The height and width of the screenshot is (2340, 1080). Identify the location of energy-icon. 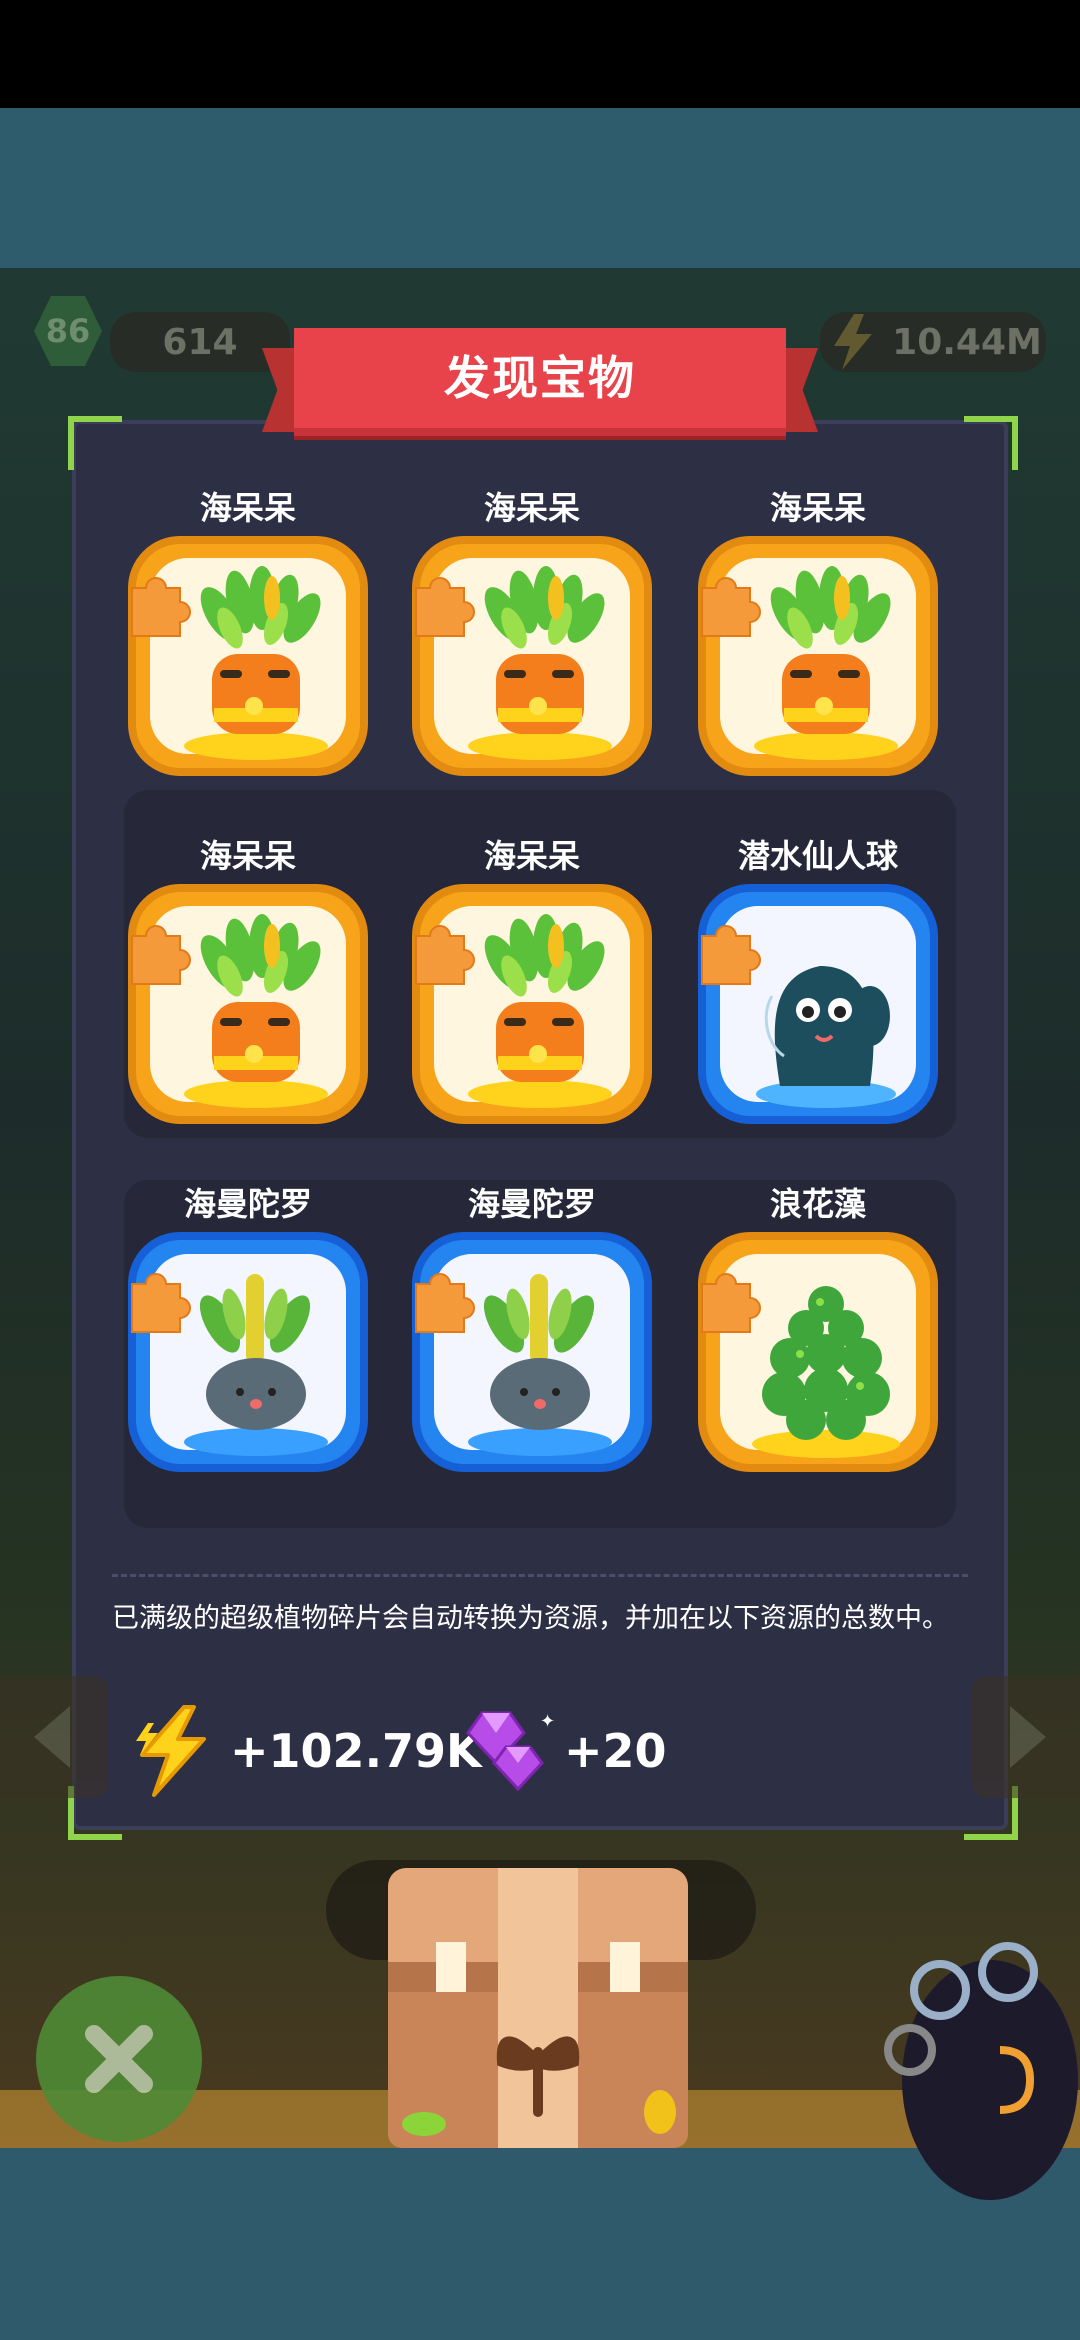
(853, 342).